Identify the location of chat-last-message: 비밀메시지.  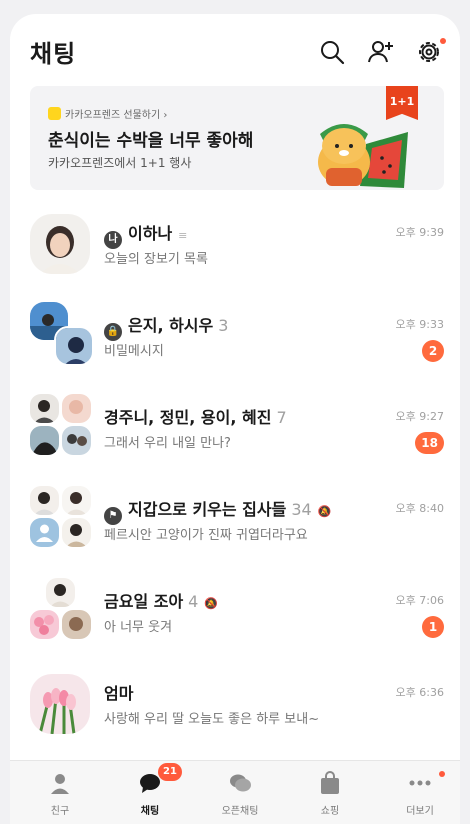
(134, 351).